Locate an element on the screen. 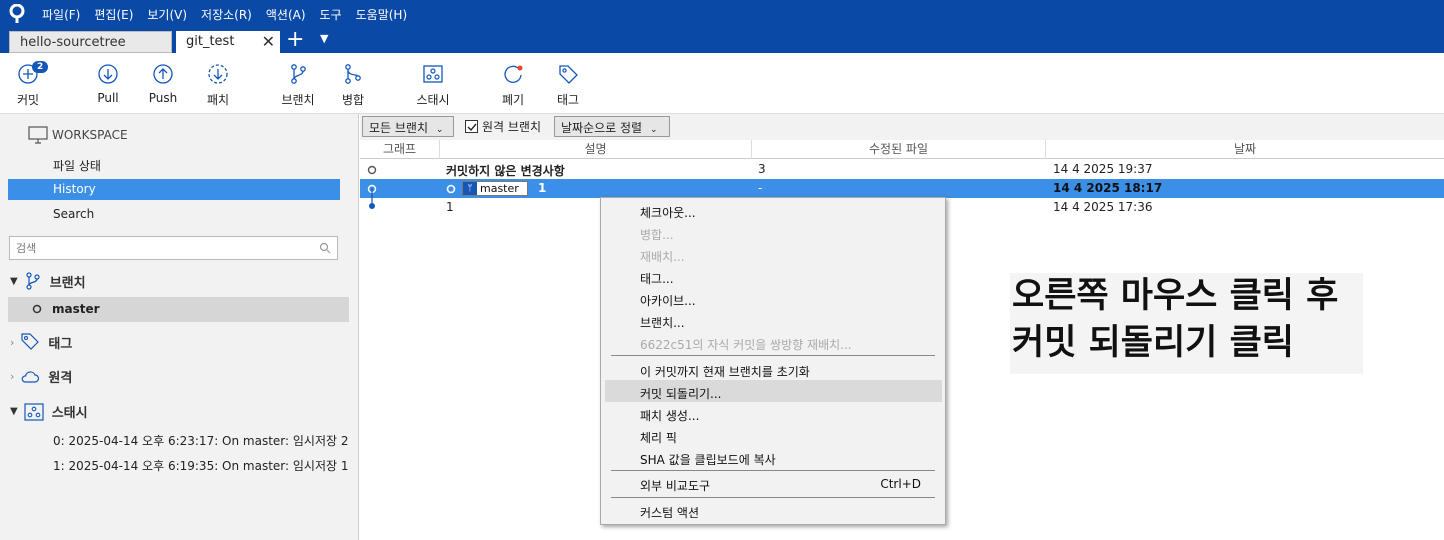  branch-label-master: ᛘ master is located at coordinates (495, 188).